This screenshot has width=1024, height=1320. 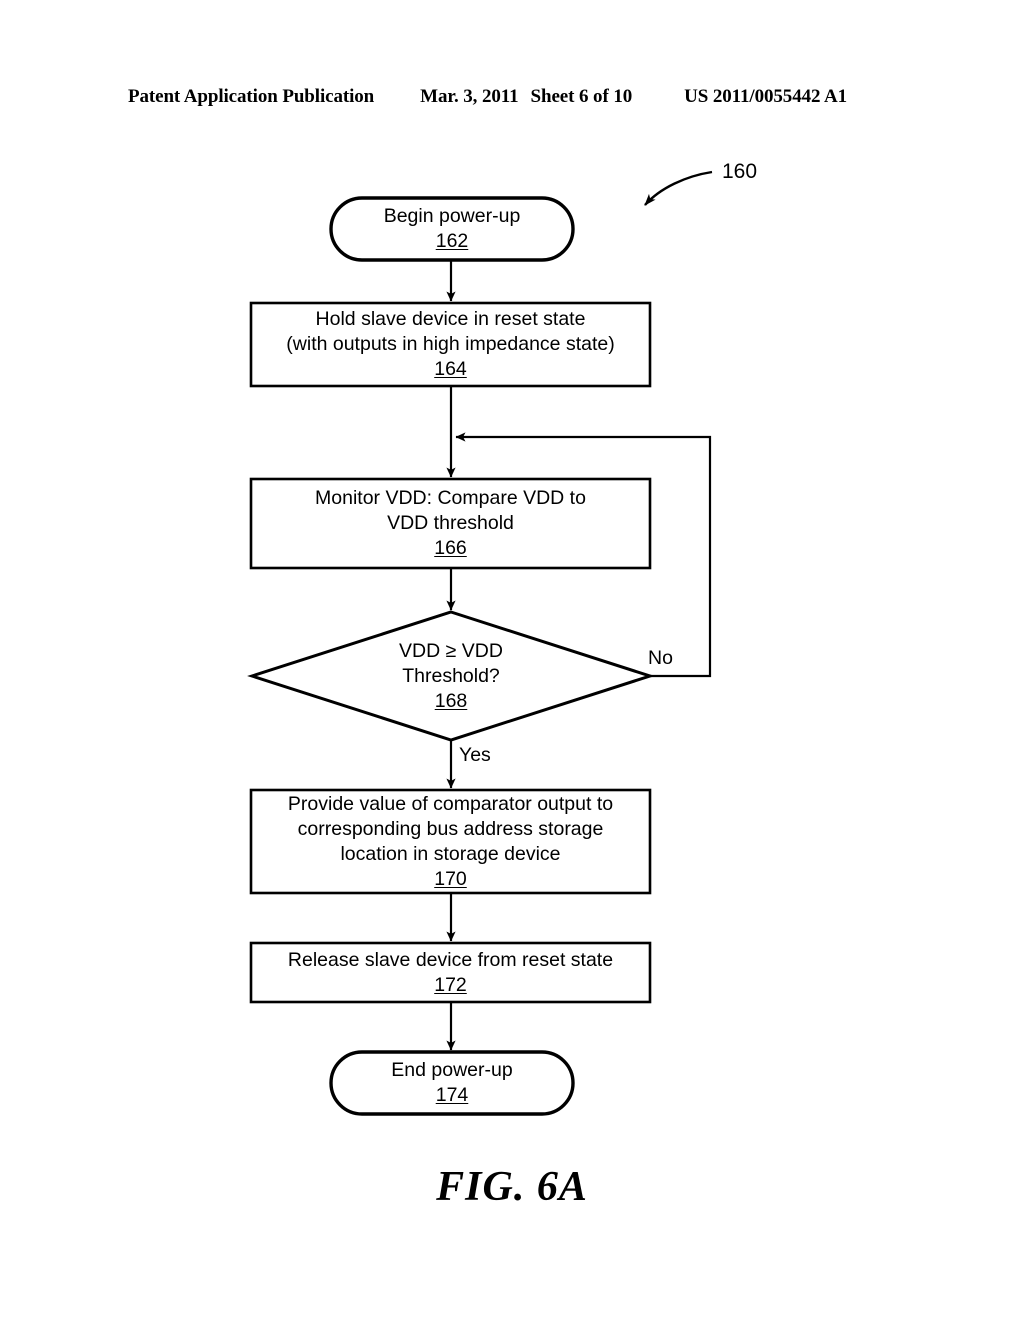 I want to click on node-vdd-decision-shape, so click(x=451, y=676).